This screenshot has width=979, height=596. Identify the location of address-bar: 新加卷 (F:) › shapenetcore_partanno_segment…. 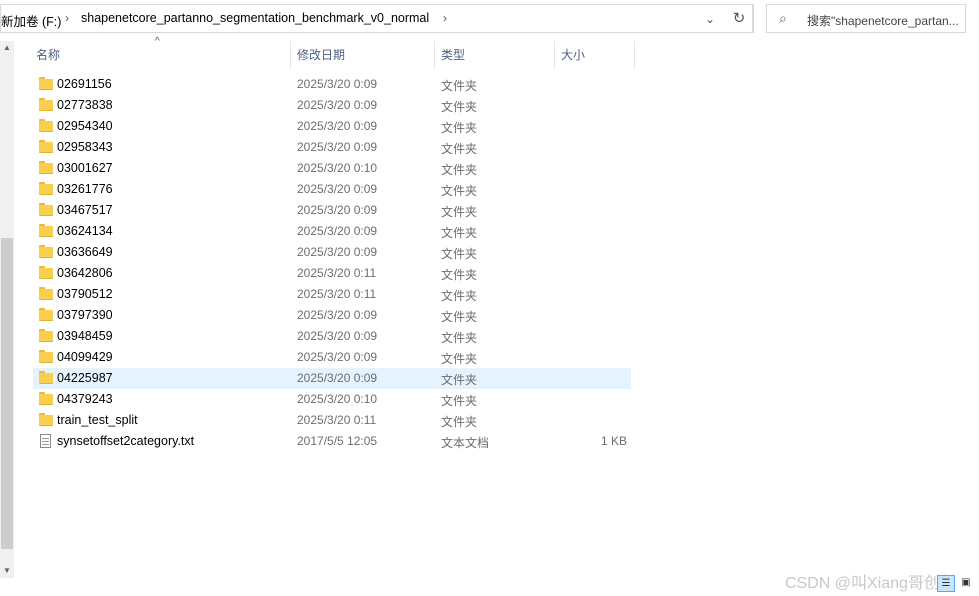
(376, 18).